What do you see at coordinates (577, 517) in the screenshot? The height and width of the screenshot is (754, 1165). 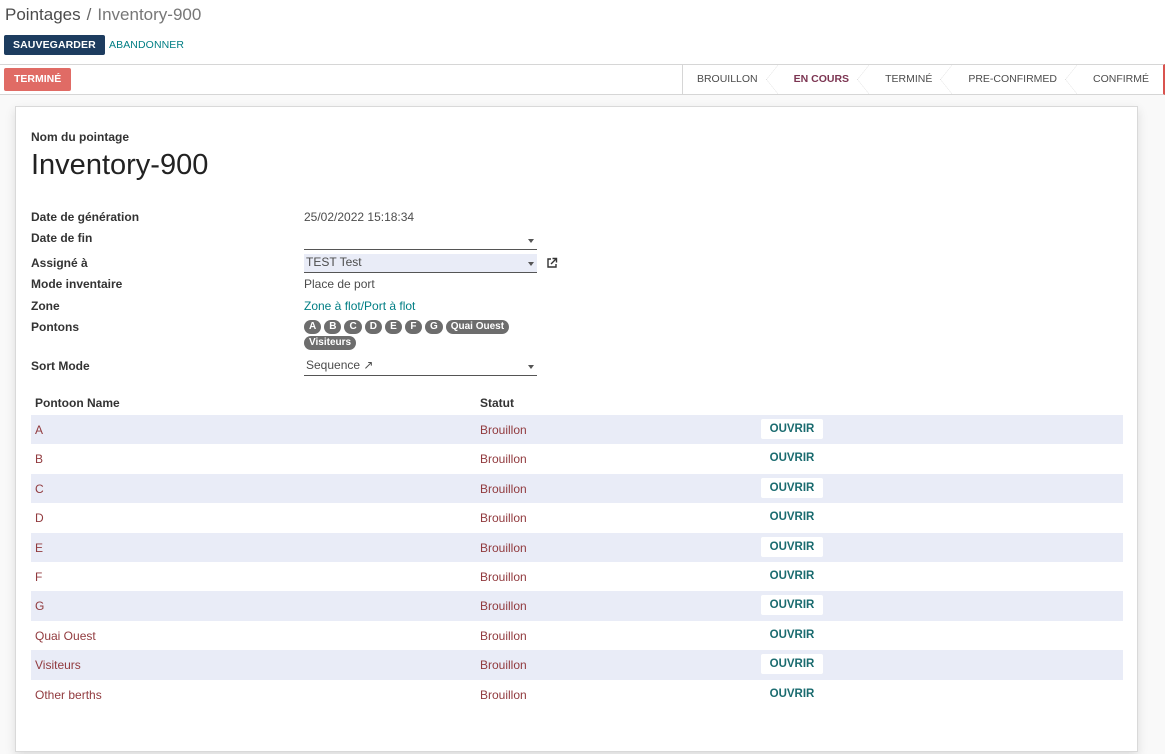 I see `table-row: D Brouillon OUVRIR` at bounding box center [577, 517].